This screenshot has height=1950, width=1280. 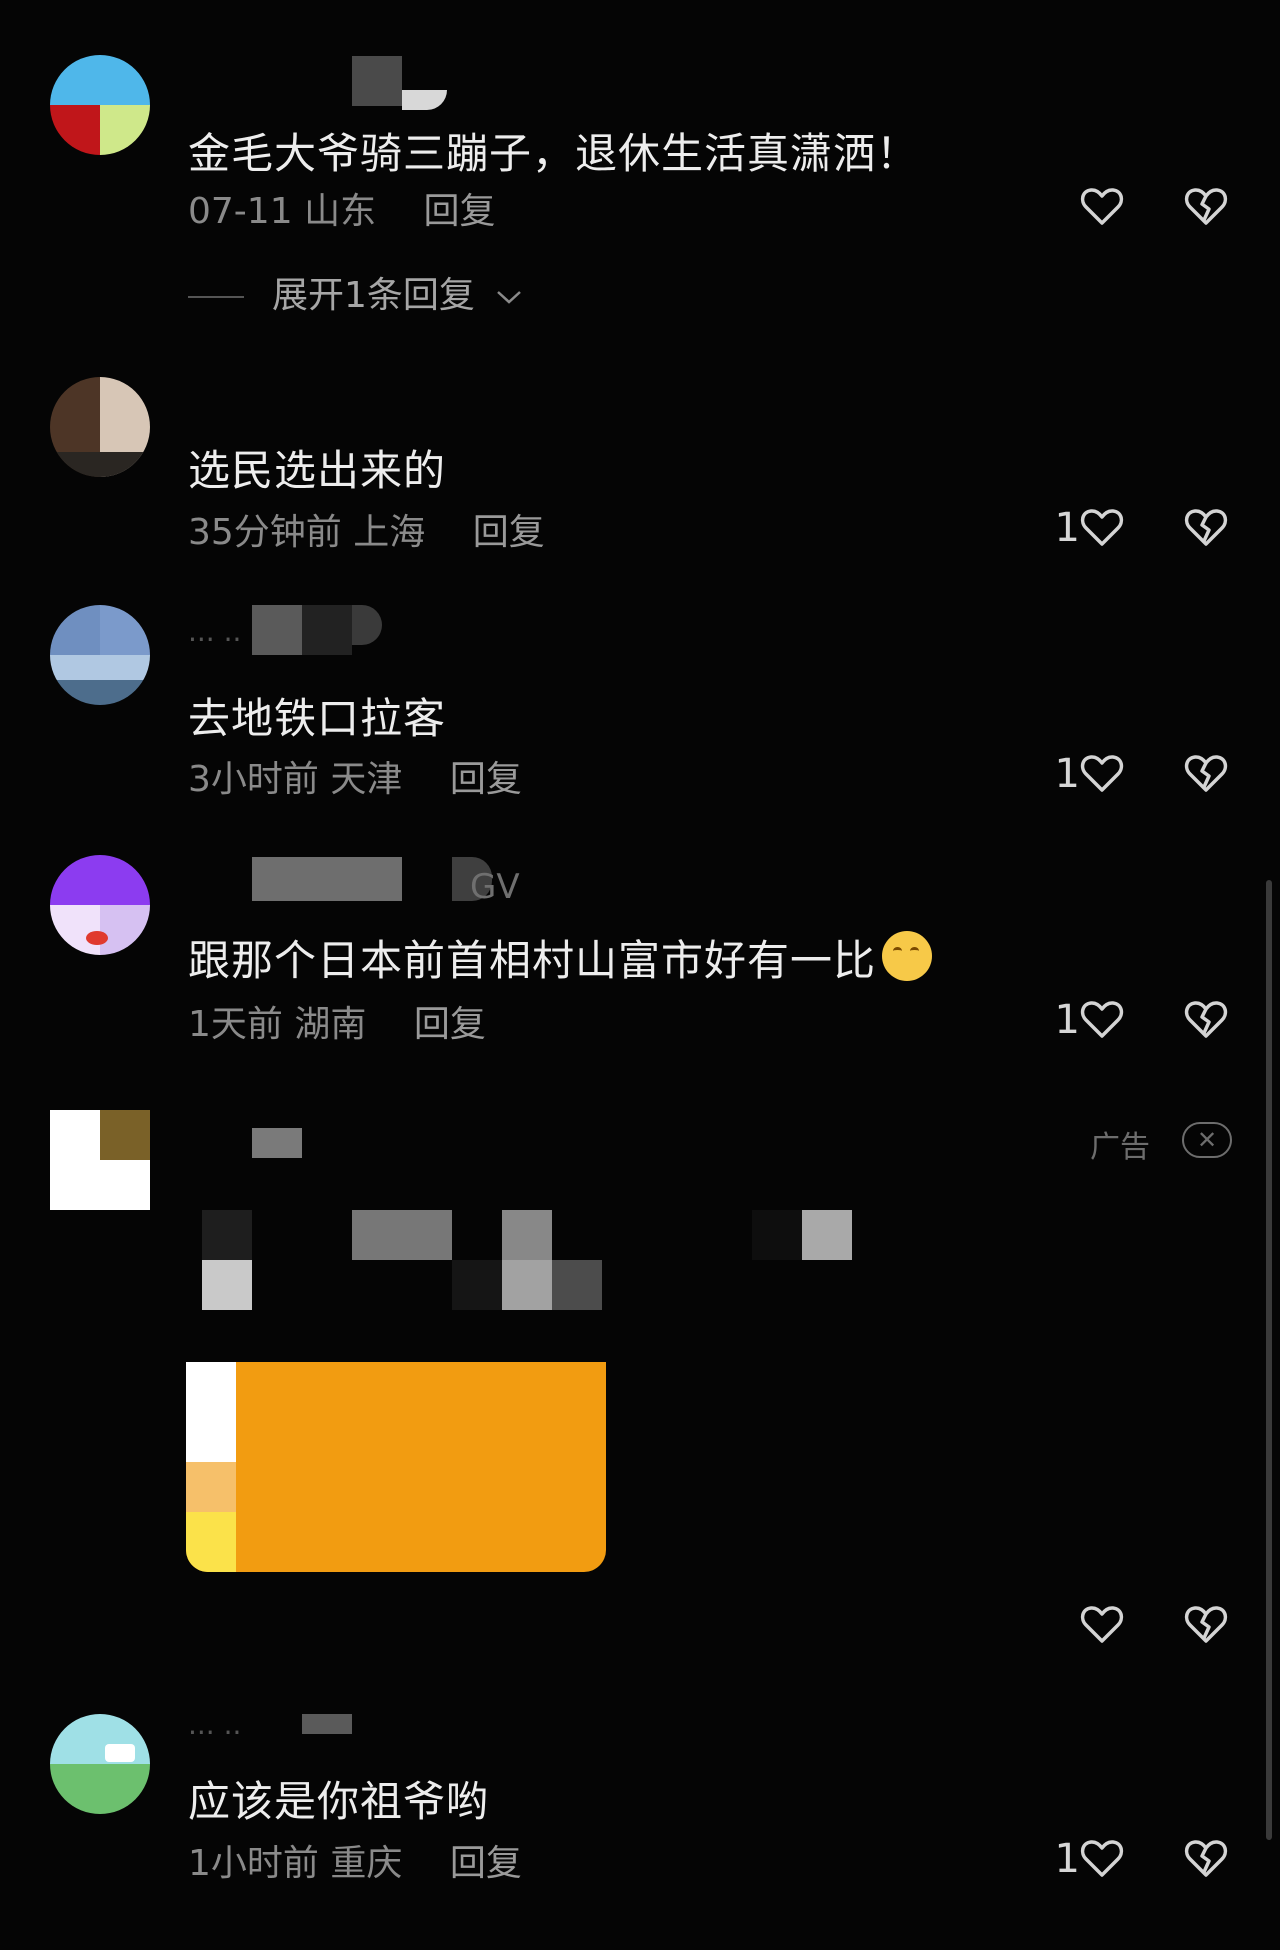 I want to click on comment-text: 金毛大爷骑三蹦子，退休生活真潇洒！, so click(x=554, y=153).